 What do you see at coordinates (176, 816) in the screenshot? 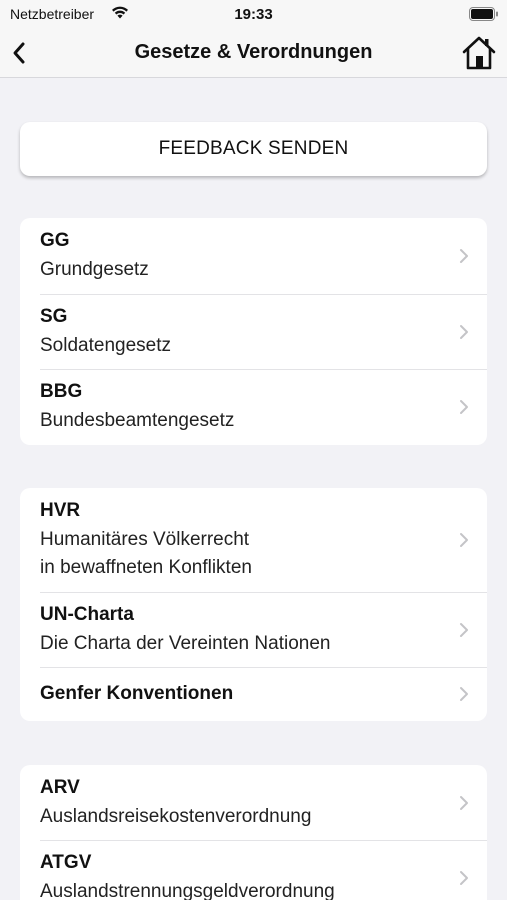
I see `item-subtitle: Auslandsreisekostenverordnung` at bounding box center [176, 816].